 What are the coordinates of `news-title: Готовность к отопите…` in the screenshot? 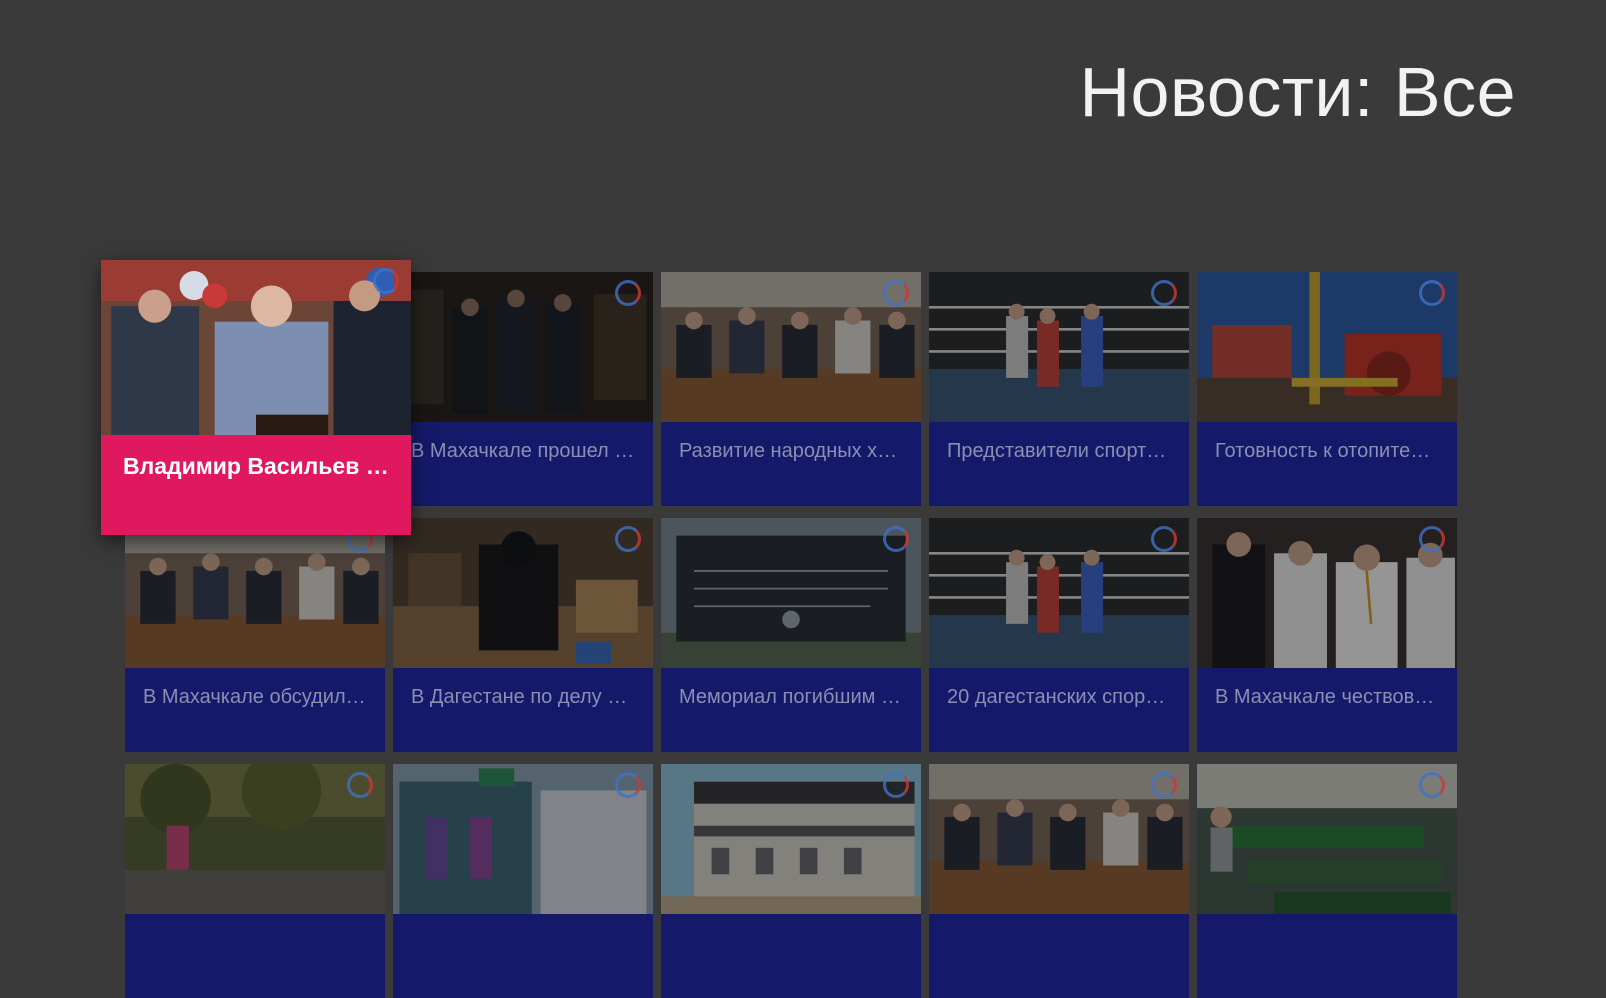 It's located at (1323, 451).